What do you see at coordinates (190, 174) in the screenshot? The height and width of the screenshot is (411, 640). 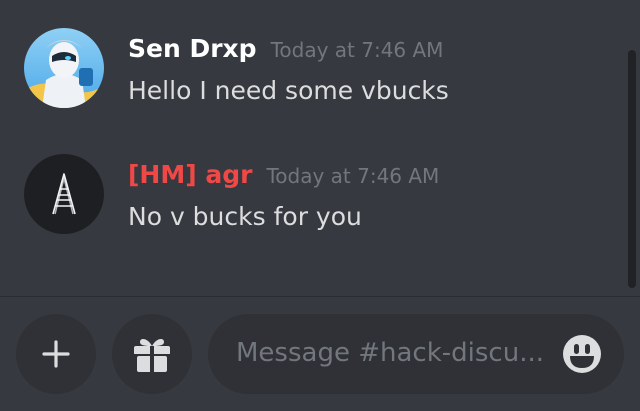 I see `username: [HM] agr` at bounding box center [190, 174].